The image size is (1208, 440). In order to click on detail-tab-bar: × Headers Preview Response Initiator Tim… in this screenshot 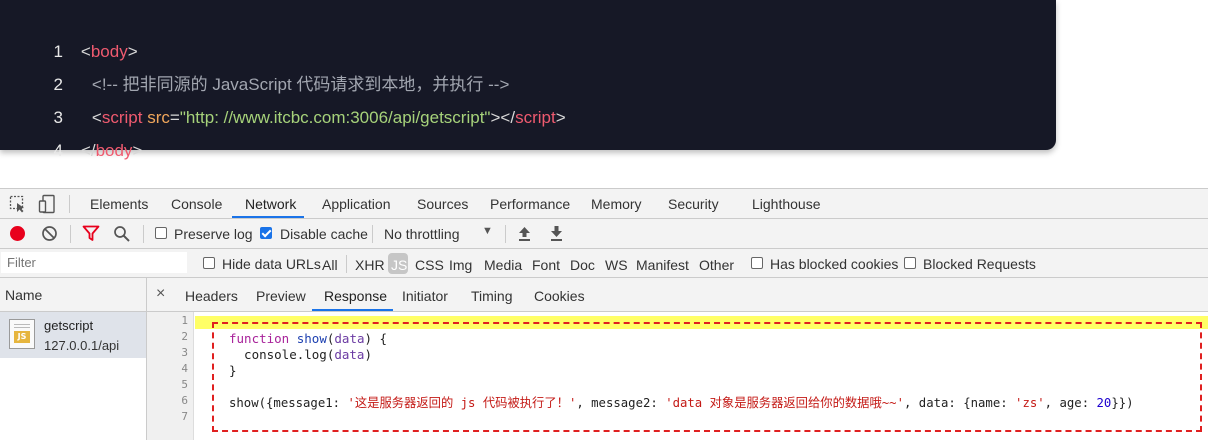, I will do `click(677, 295)`.